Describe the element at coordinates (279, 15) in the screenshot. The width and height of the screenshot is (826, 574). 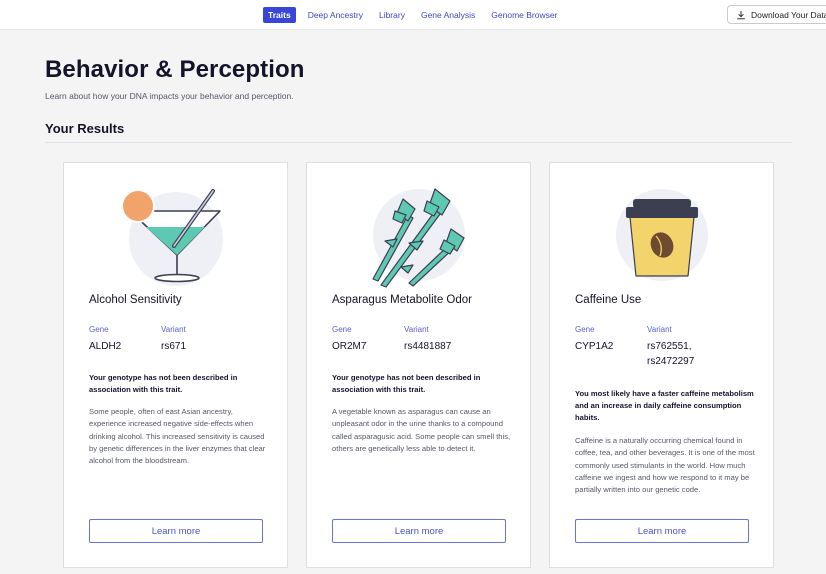
I see `nav-item-traits: Traits` at that location.